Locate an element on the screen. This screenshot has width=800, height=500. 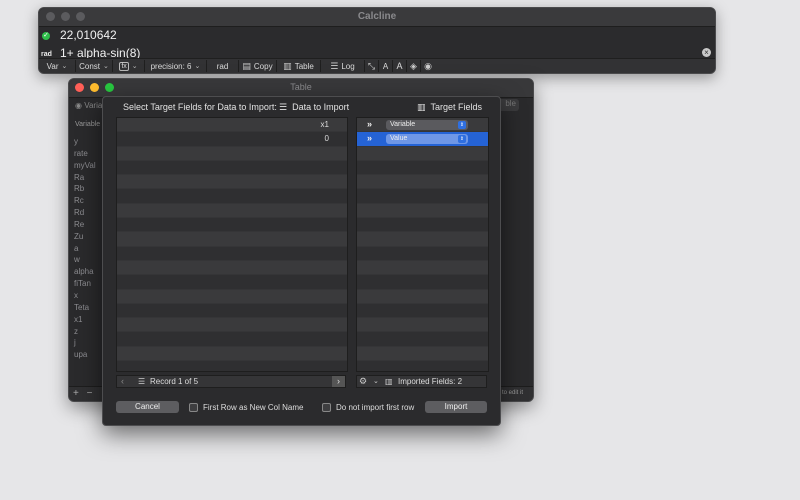
var-dropdown: Var ⌄ is located at coordinates (57, 66).